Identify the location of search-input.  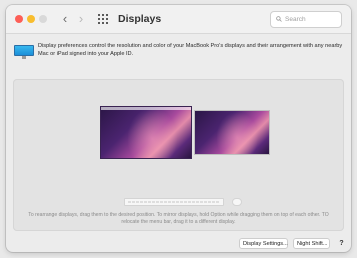
(312, 19).